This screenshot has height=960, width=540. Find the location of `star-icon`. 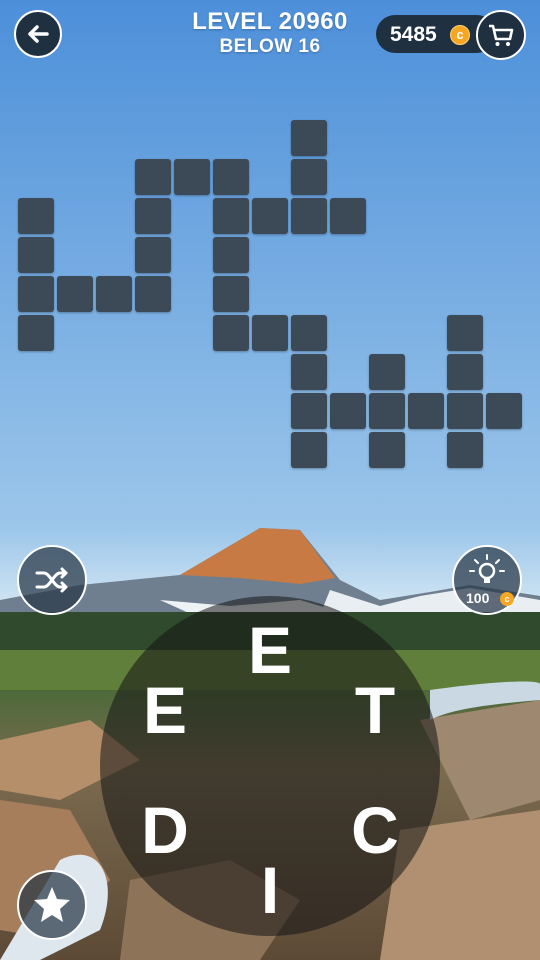

star-icon is located at coordinates (52, 904).